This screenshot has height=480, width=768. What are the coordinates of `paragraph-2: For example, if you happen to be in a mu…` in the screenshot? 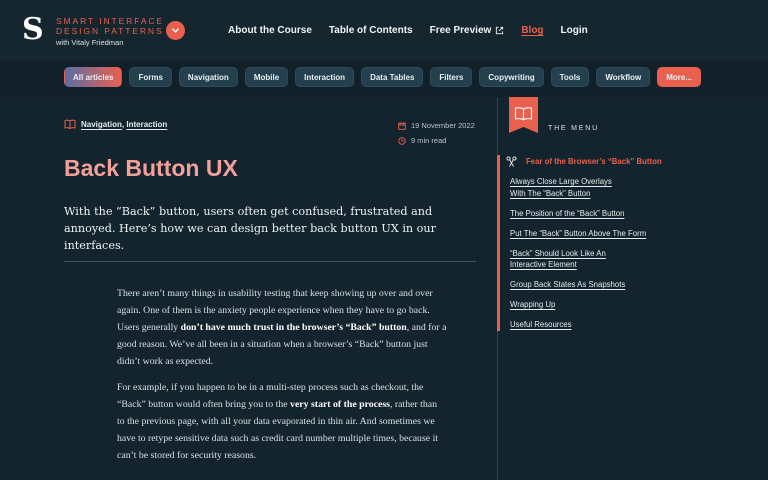 It's located at (282, 421).